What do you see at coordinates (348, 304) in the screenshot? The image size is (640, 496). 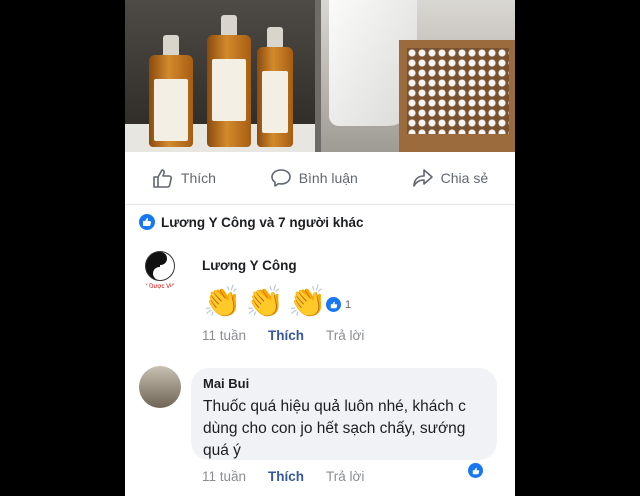 I see `reaction-count: 1` at bounding box center [348, 304].